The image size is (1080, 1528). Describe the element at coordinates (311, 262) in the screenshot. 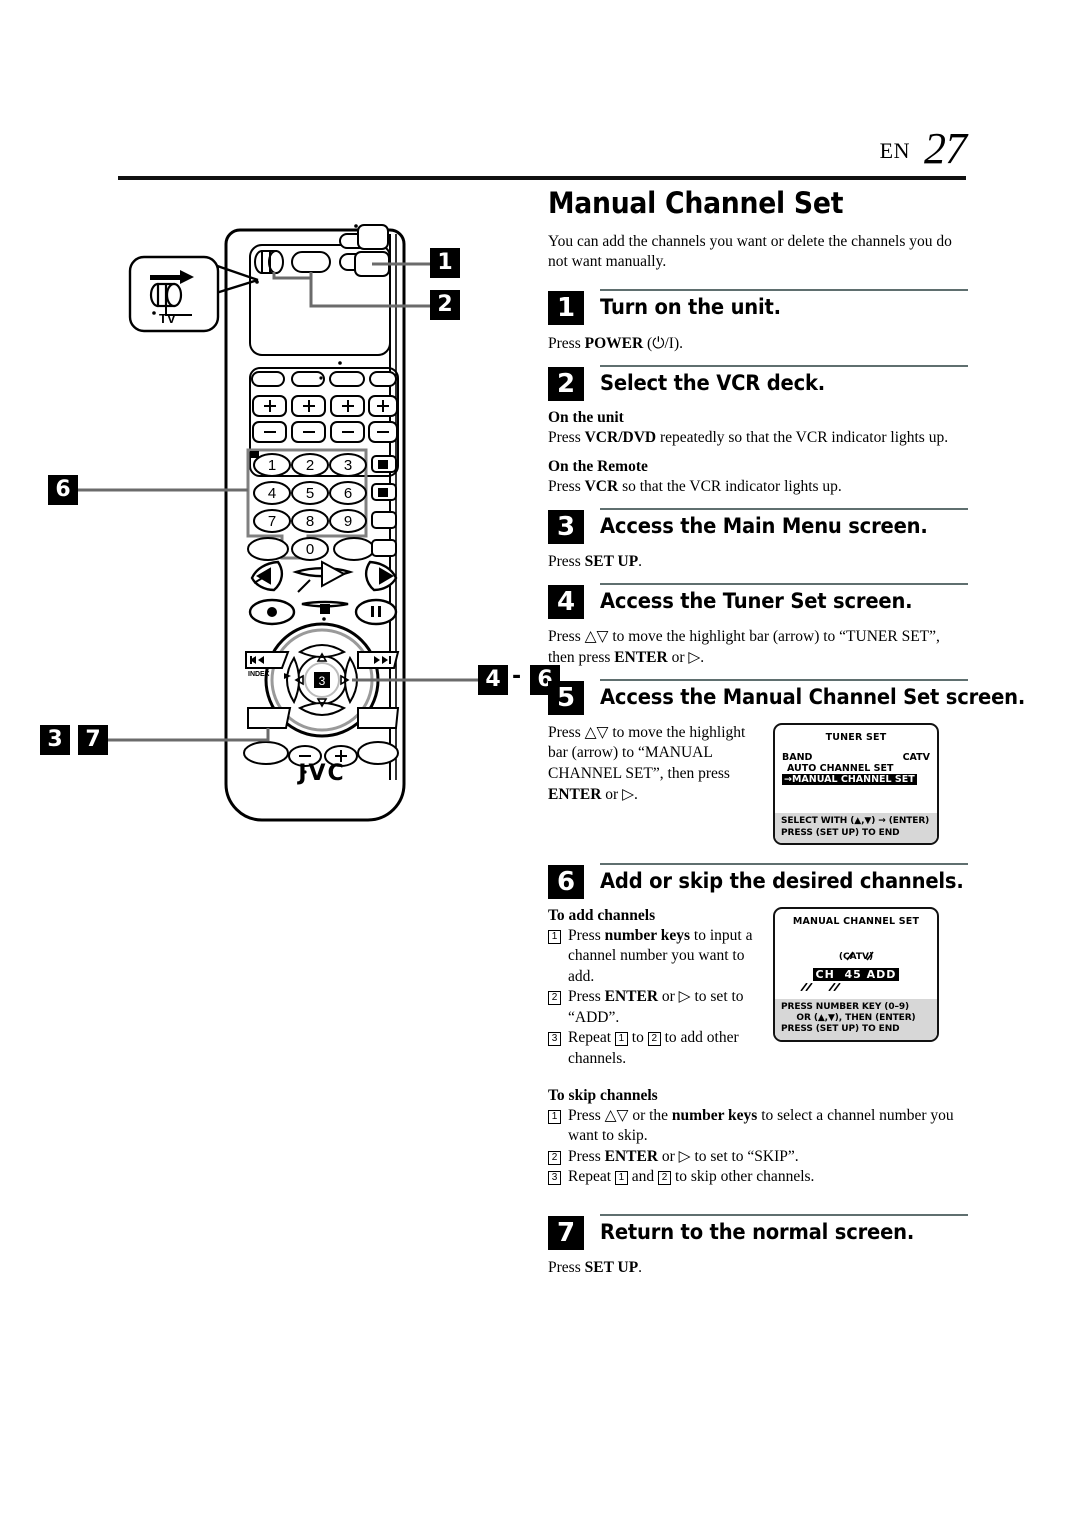

I see `remote-vcr-button` at that location.